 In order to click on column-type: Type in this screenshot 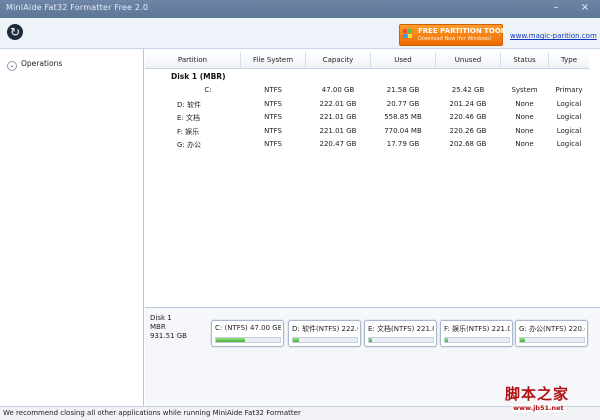, I will do `click(569, 60)`.